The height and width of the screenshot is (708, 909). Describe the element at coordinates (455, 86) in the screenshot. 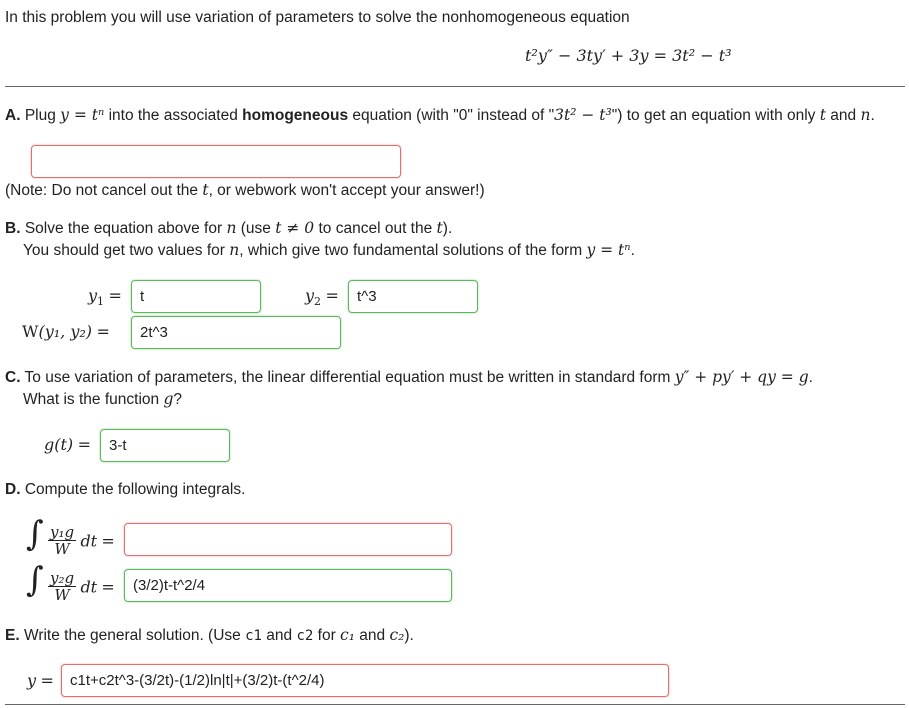

I see `divider-top` at that location.